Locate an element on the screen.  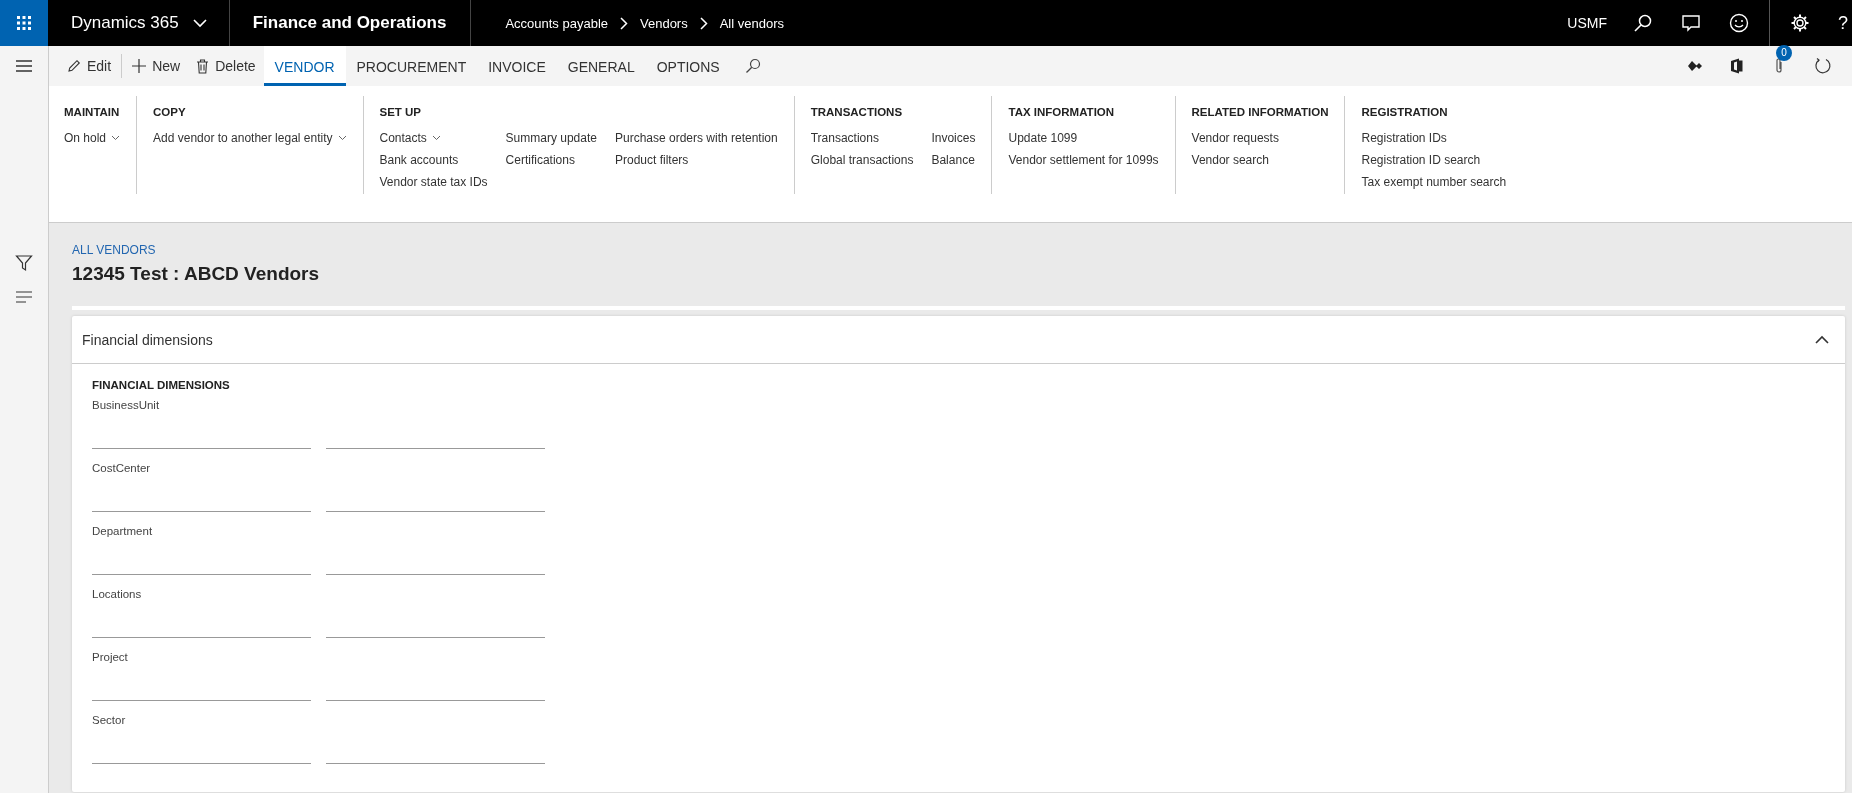
ribbon-command: Transactions is located at coordinates (844, 138).